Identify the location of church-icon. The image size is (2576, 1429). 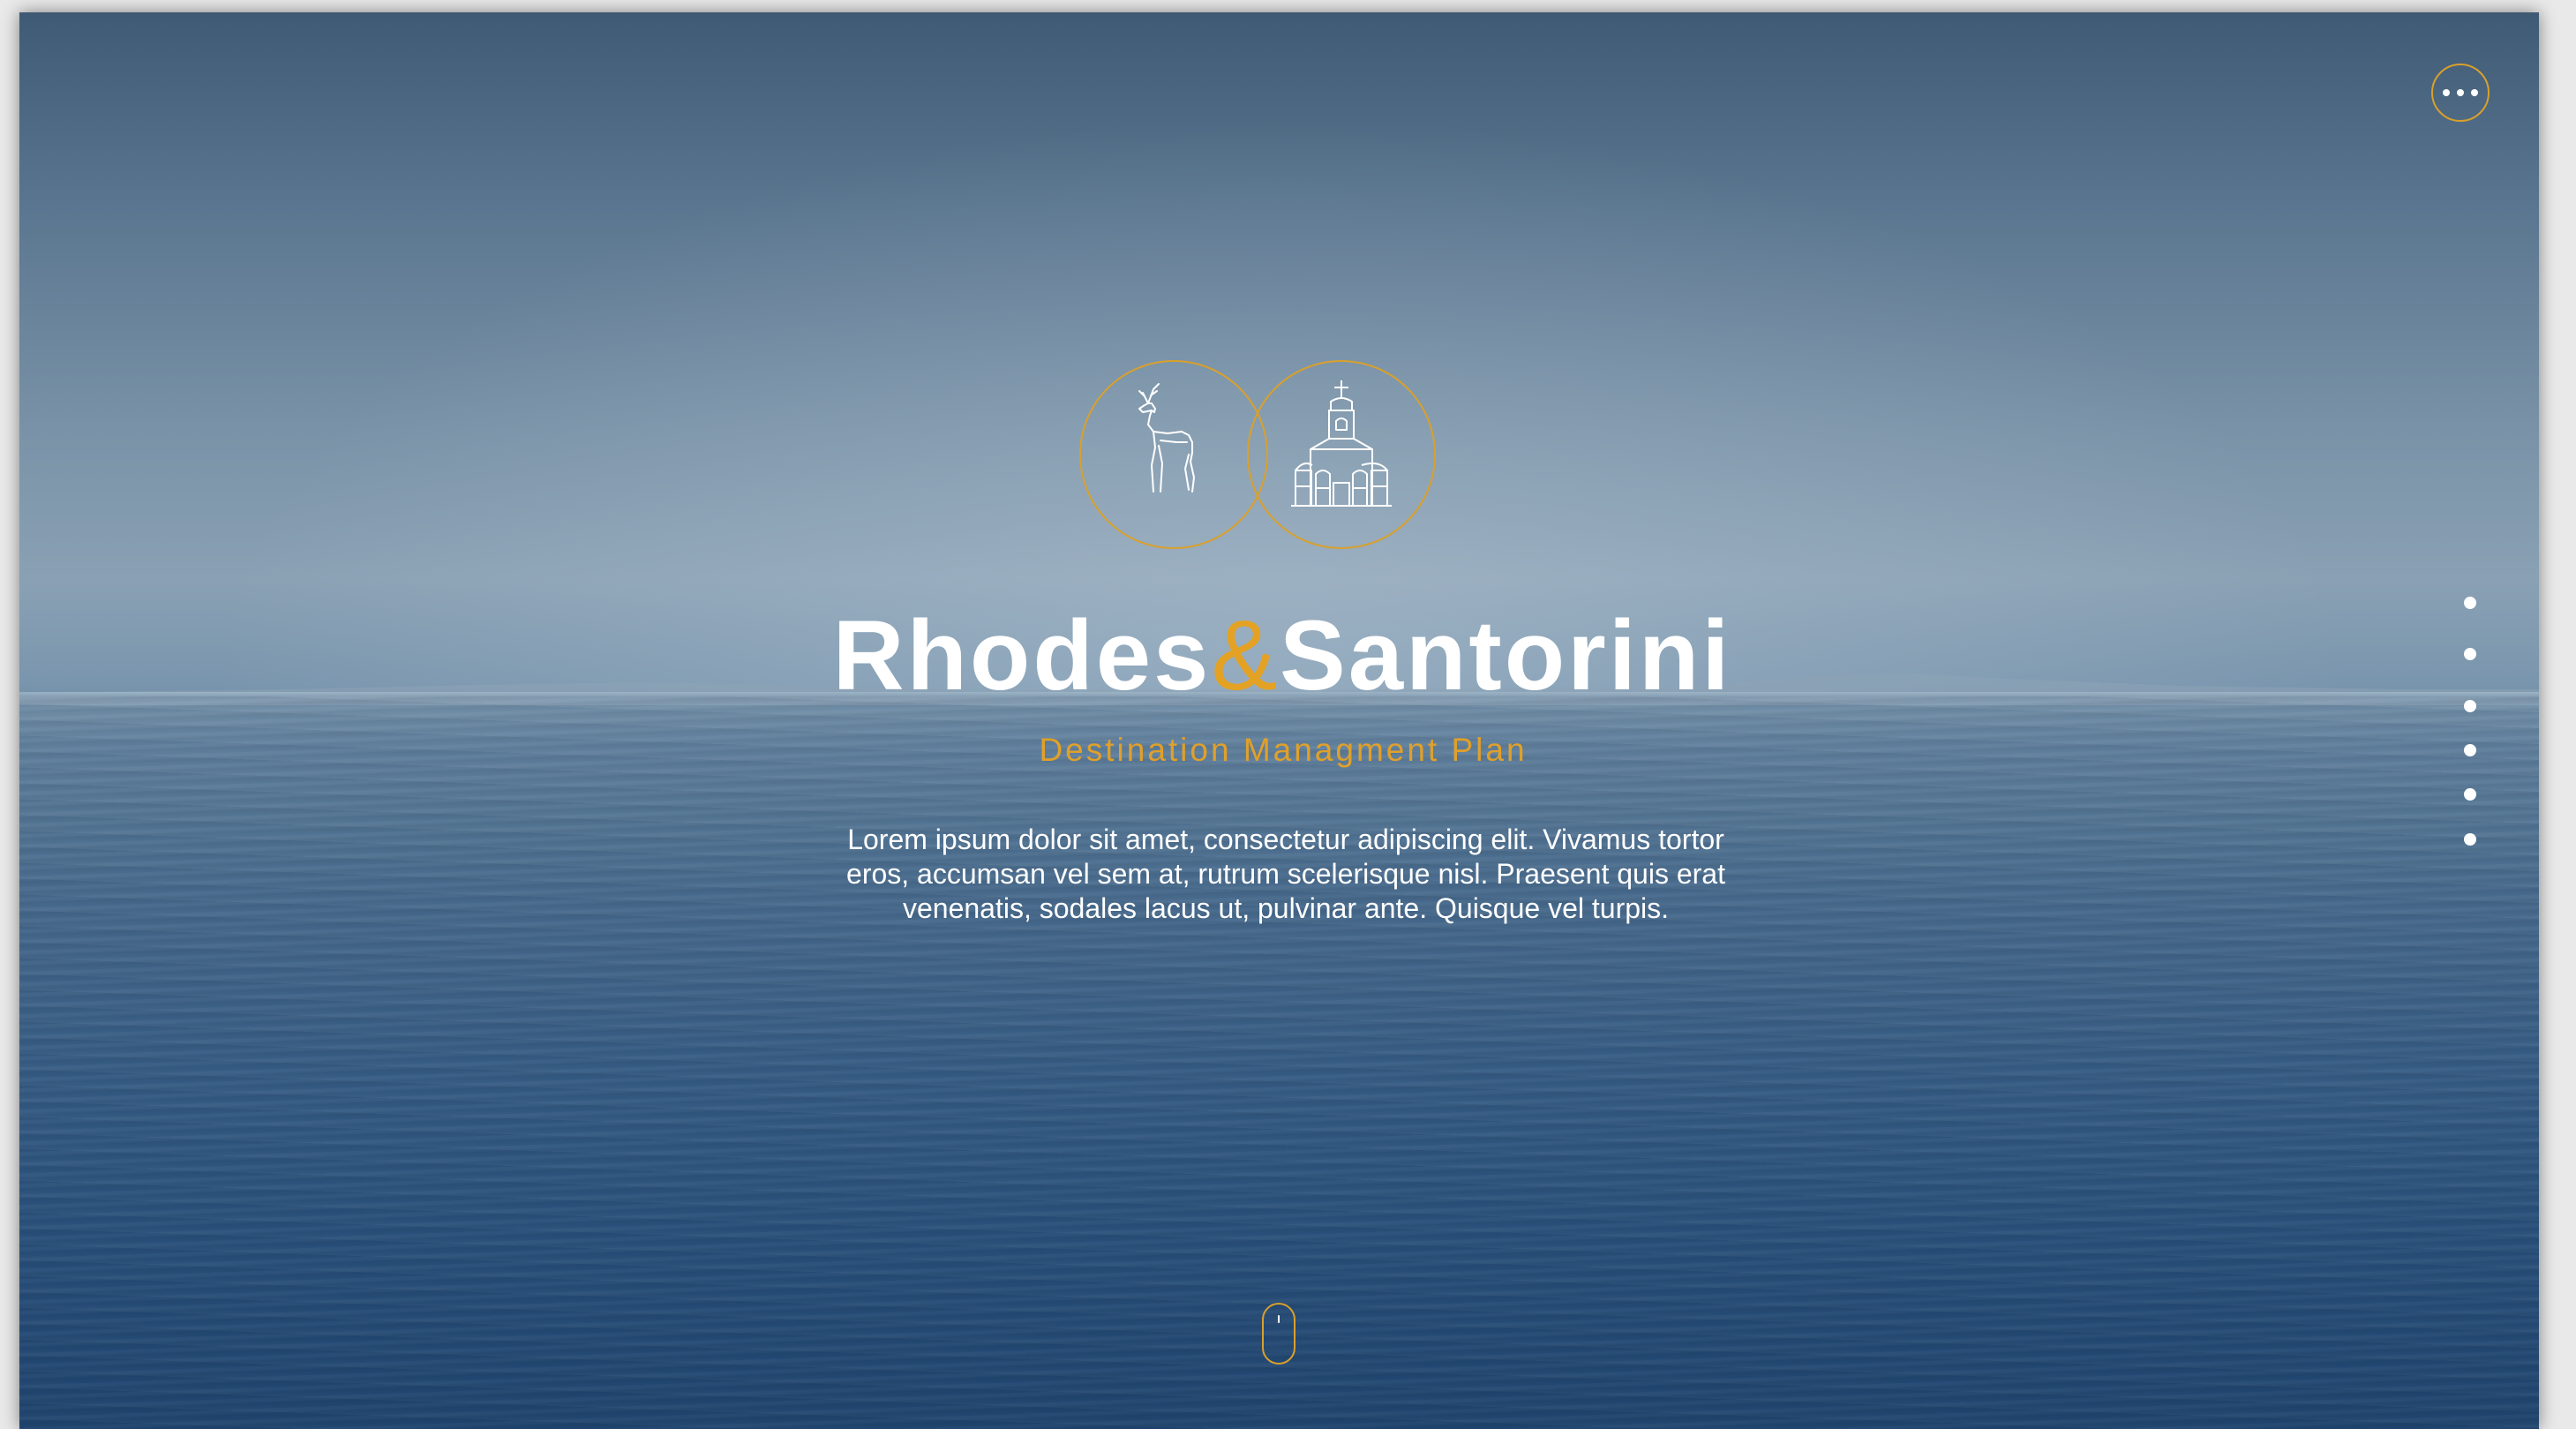
(1341, 443).